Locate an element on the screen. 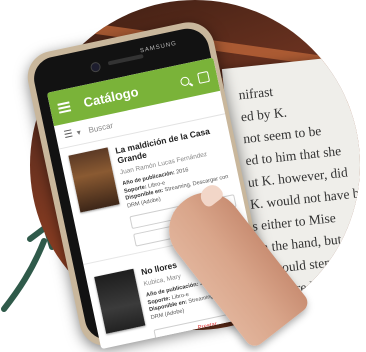  search-input: Buscar is located at coordinates (101, 128).